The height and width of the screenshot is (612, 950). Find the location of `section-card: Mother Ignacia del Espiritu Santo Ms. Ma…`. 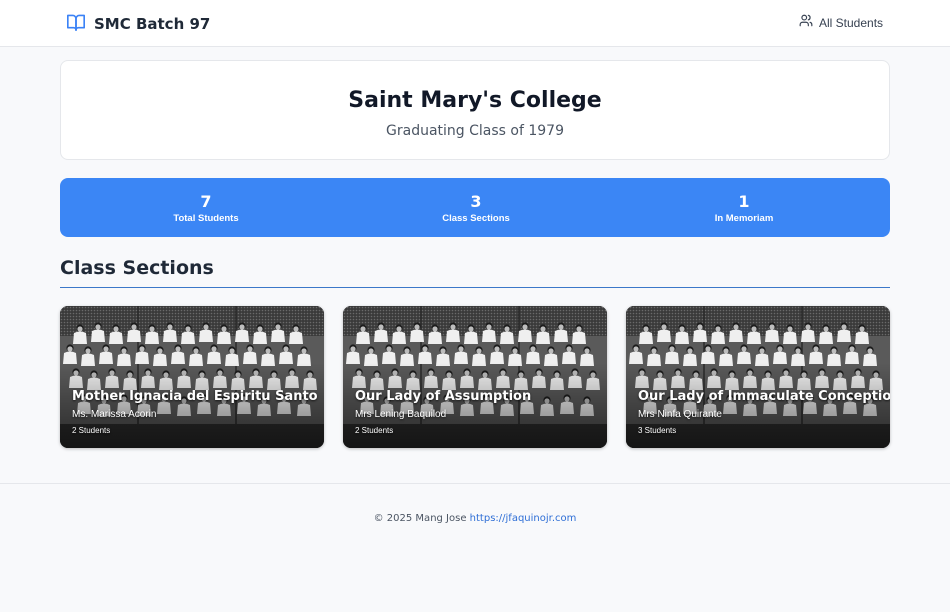

section-card: Mother Ignacia del Espiritu Santo Ms. Ma… is located at coordinates (192, 377).